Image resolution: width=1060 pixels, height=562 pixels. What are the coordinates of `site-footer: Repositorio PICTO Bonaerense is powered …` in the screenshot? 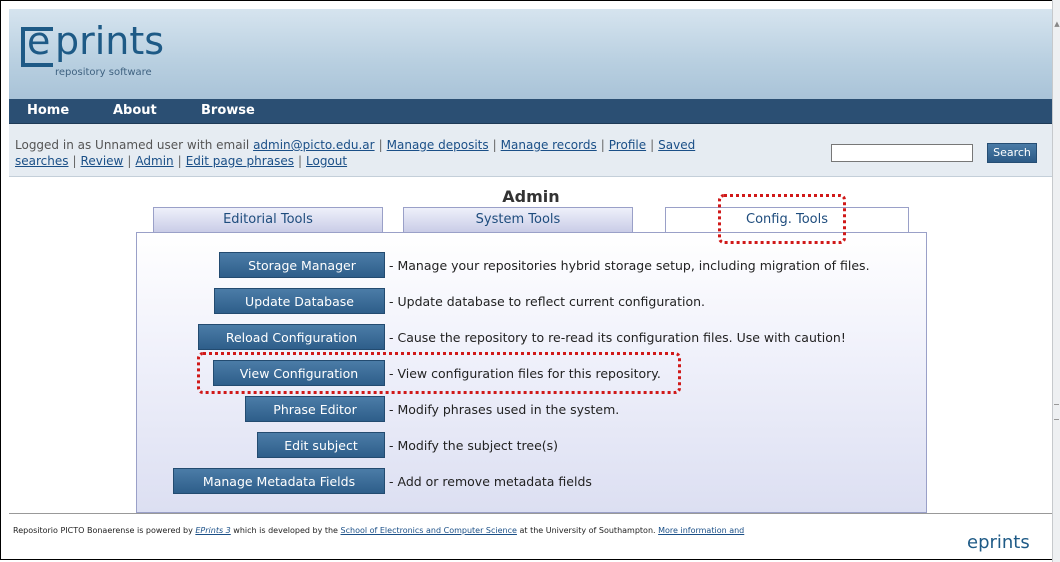 It's located at (530, 536).